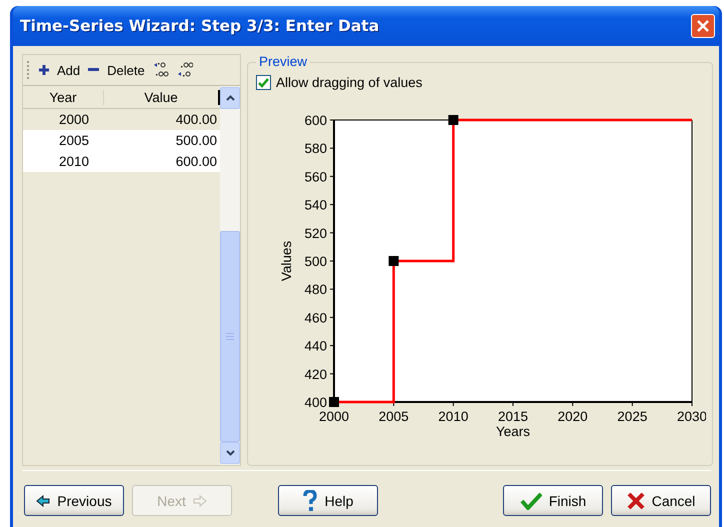 Image resolution: width=724 pixels, height=527 pixels. I want to click on finish-button: Finish, so click(553, 500).